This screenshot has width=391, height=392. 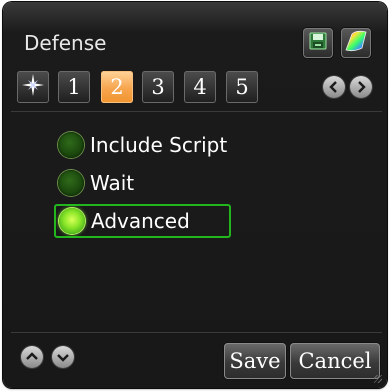 I want to click on color-palette-button, so click(x=356, y=43).